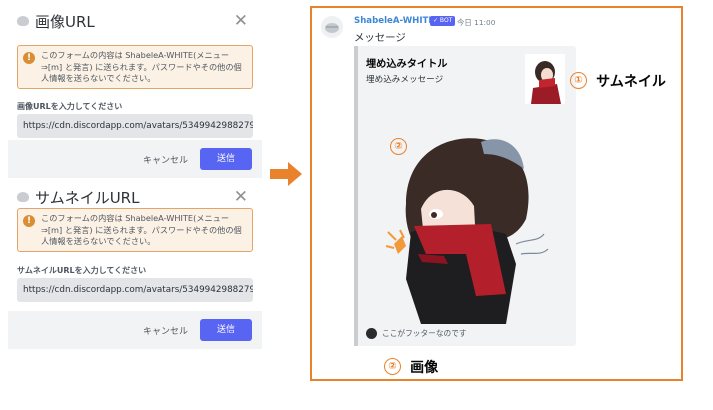  What do you see at coordinates (82, 270) in the screenshot?
I see `field-label: サムネイルURLを入力してください` at bounding box center [82, 270].